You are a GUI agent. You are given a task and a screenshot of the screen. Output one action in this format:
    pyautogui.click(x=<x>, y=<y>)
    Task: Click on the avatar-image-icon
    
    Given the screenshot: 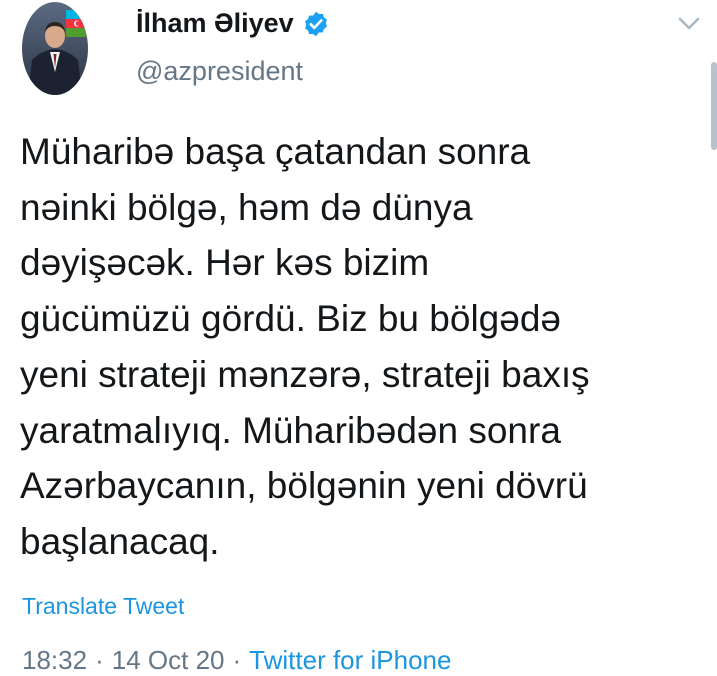 What is the action you would take?
    pyautogui.click(x=55, y=48)
    